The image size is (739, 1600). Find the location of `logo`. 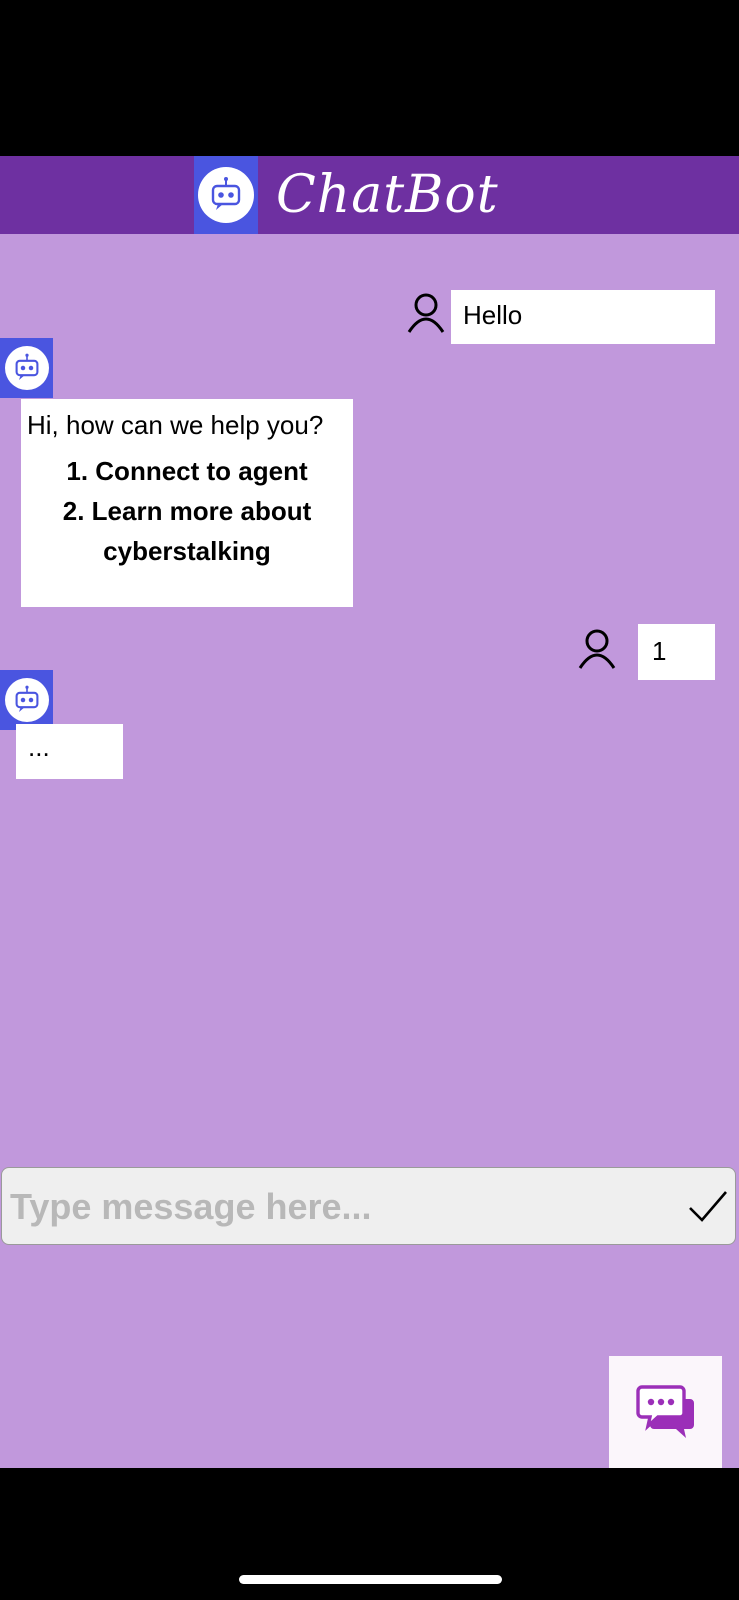

logo is located at coordinates (226, 195).